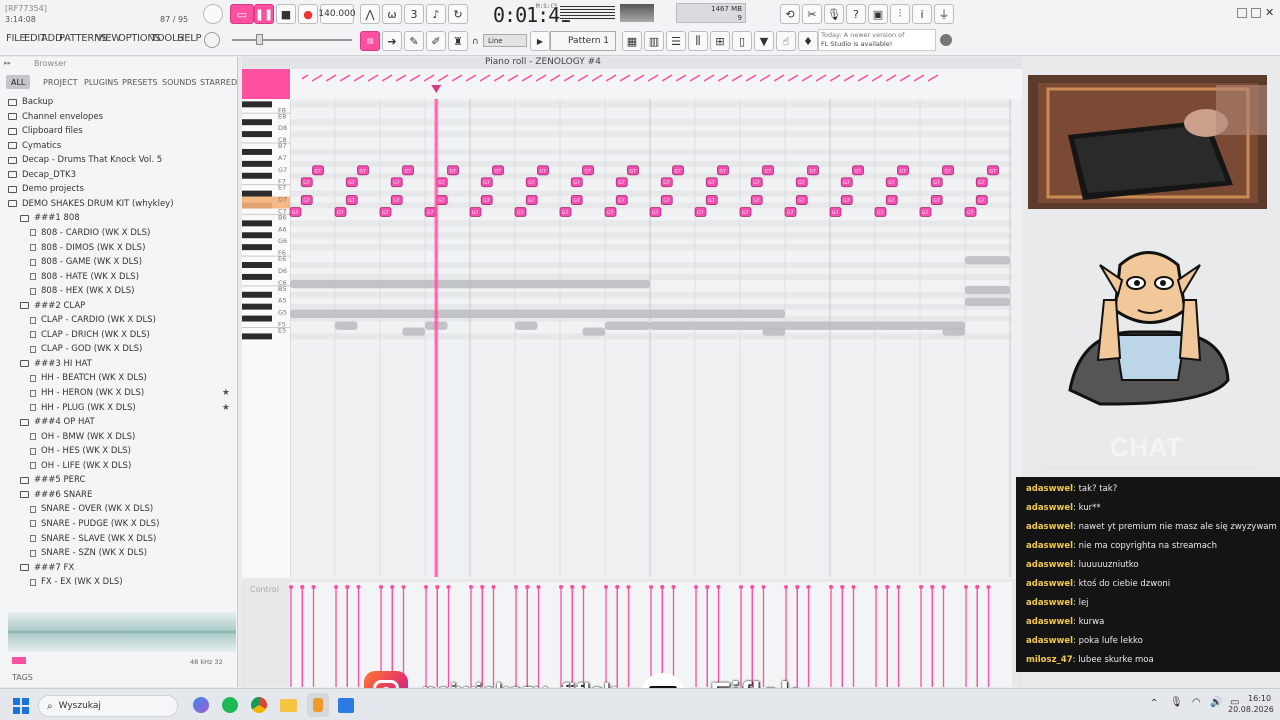 This screenshot has height=720, width=1280. Describe the element at coordinates (118, 349) in the screenshot. I see `browser-file: CLAP - GOD (WK X DLS)` at that location.